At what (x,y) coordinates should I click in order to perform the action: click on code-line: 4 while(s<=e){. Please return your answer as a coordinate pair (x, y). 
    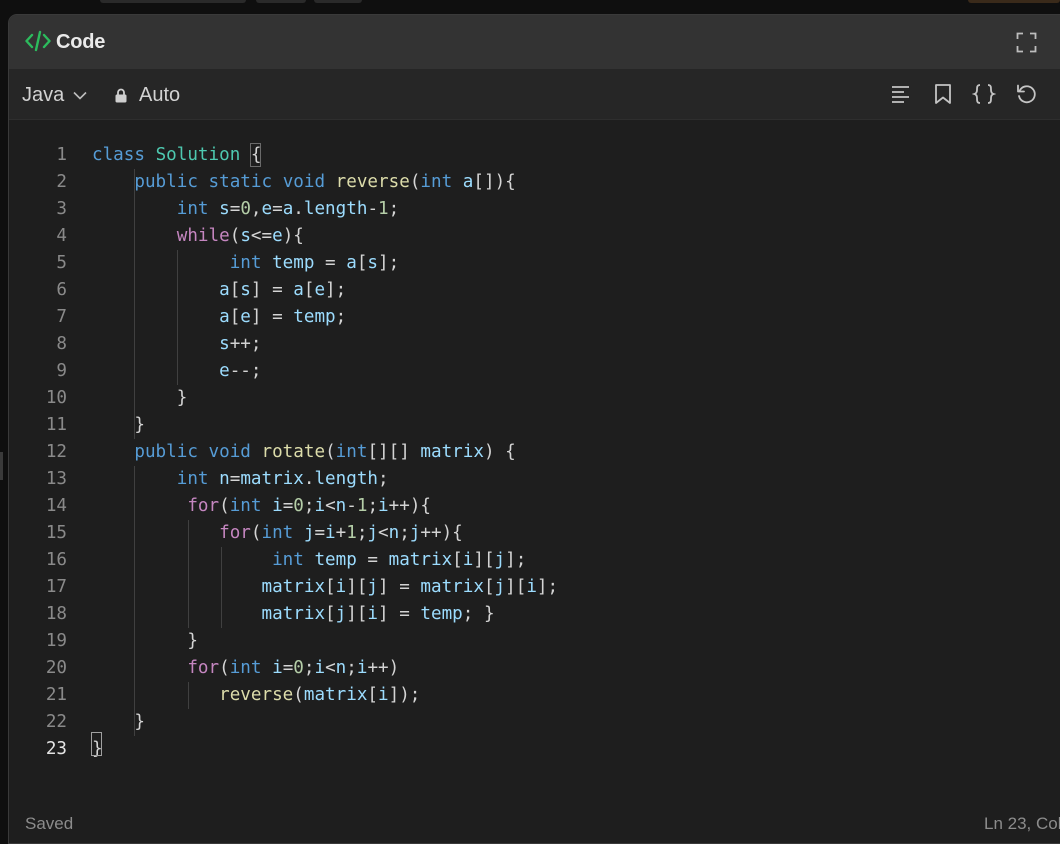
    Looking at the image, I should click on (534, 236).